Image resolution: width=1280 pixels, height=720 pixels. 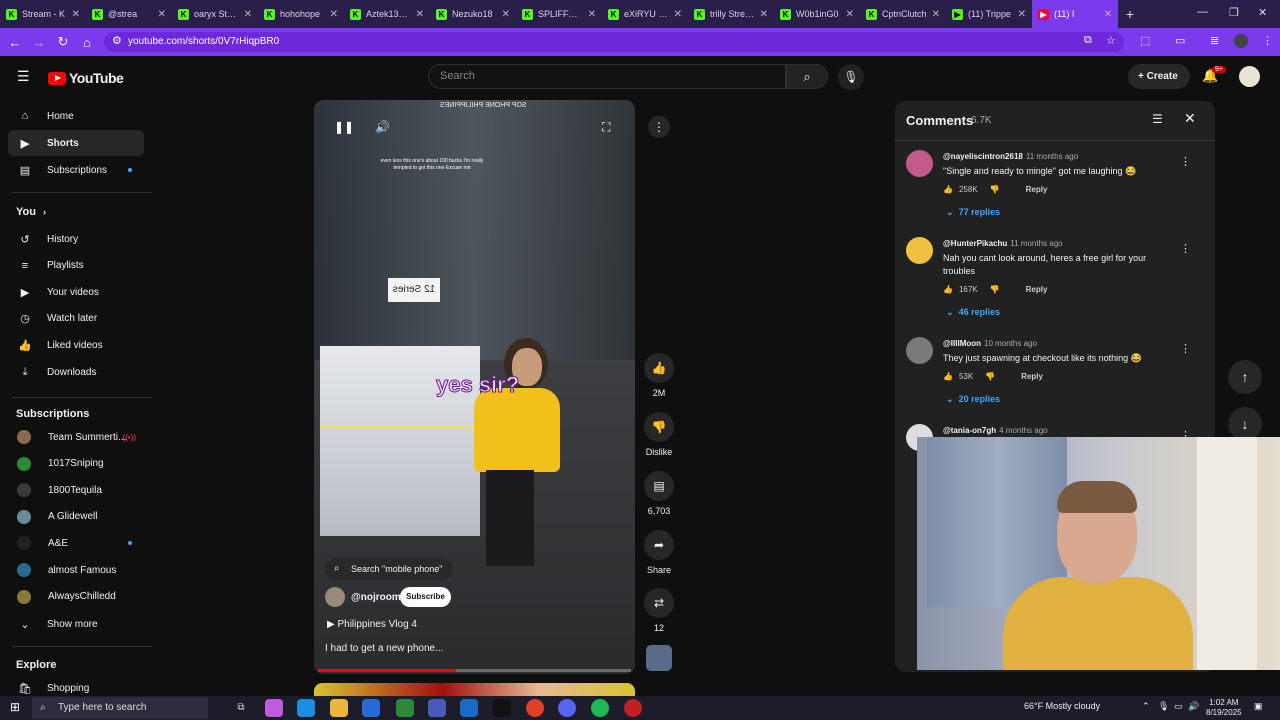 I want to click on volume-icon: 🔊, so click(x=382, y=127).